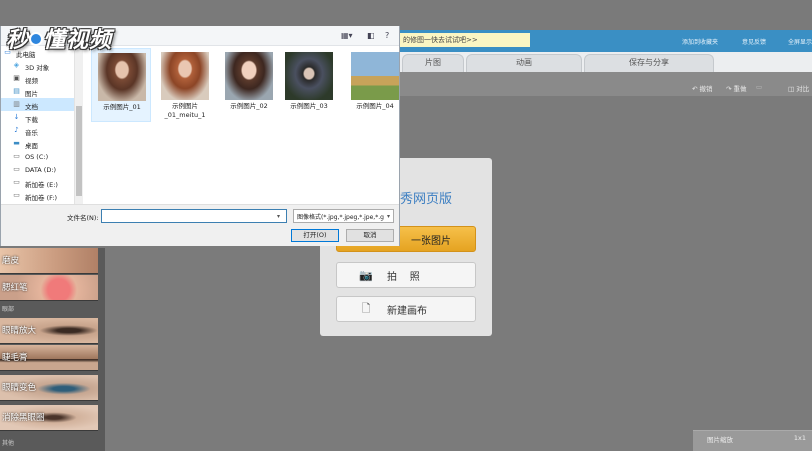 This screenshot has height=451, width=812. I want to click on tab-animation-label: 动画, so click(524, 62).